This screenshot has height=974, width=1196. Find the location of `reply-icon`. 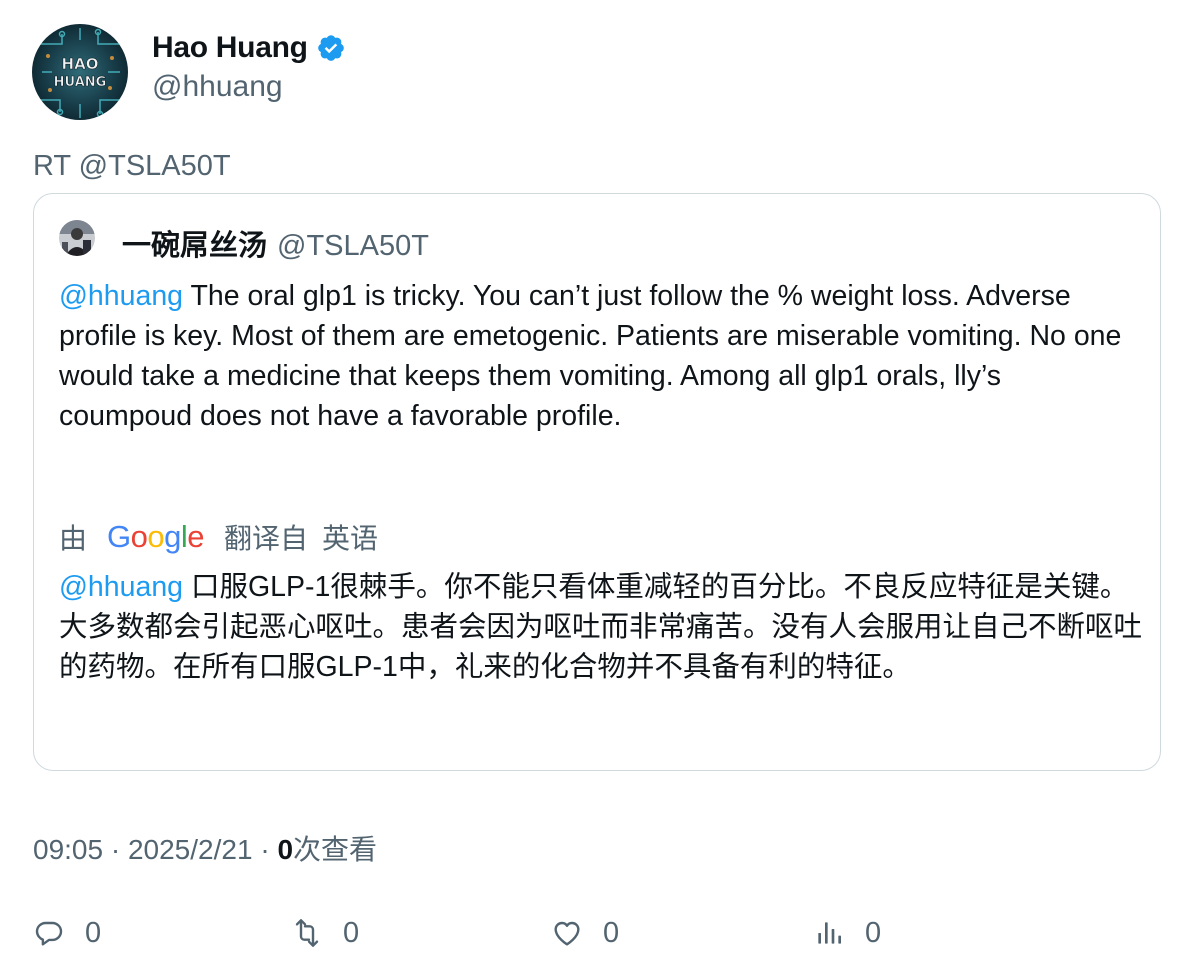

reply-icon is located at coordinates (49, 933).